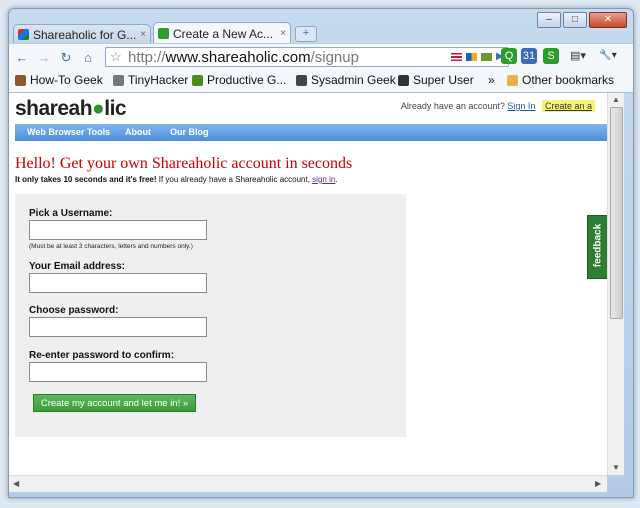  Describe the element at coordinates (509, 56) in the screenshot. I see `search-extension-icon: Q` at that location.